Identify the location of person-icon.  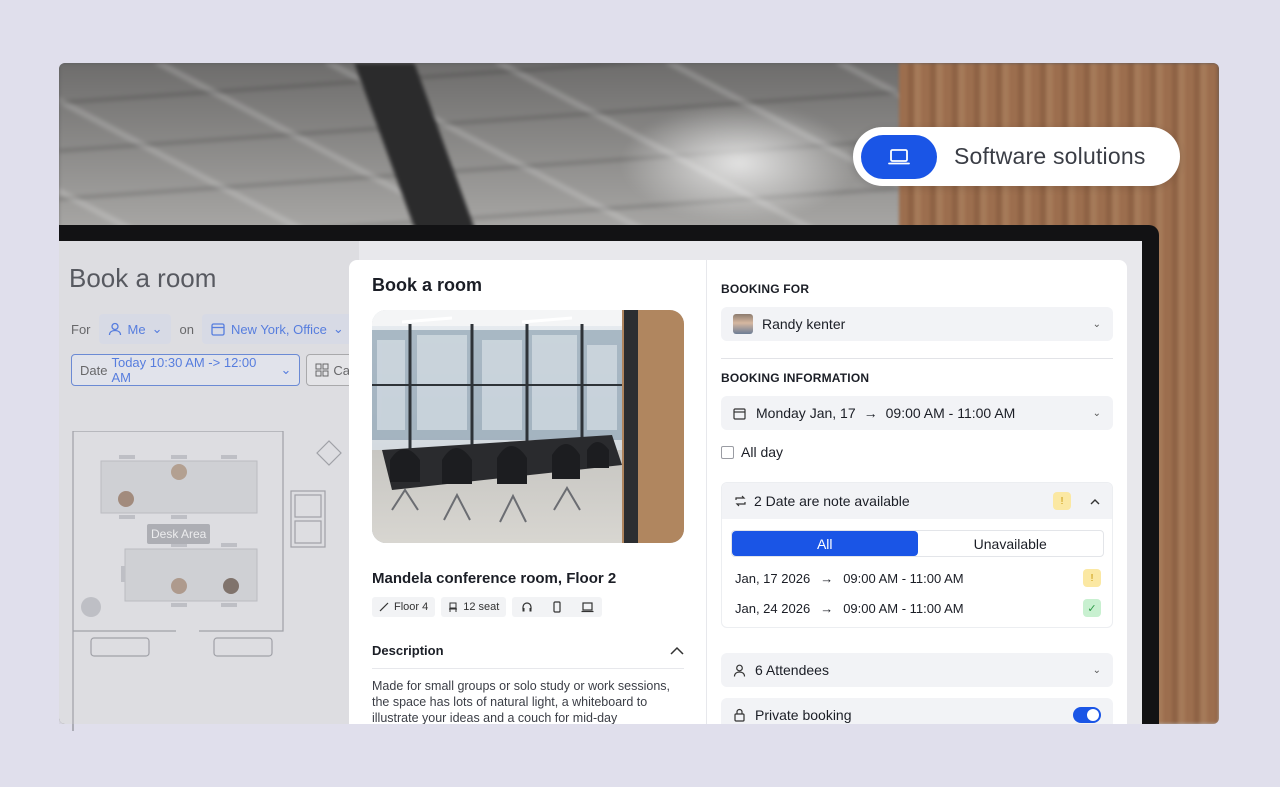
(739, 670).